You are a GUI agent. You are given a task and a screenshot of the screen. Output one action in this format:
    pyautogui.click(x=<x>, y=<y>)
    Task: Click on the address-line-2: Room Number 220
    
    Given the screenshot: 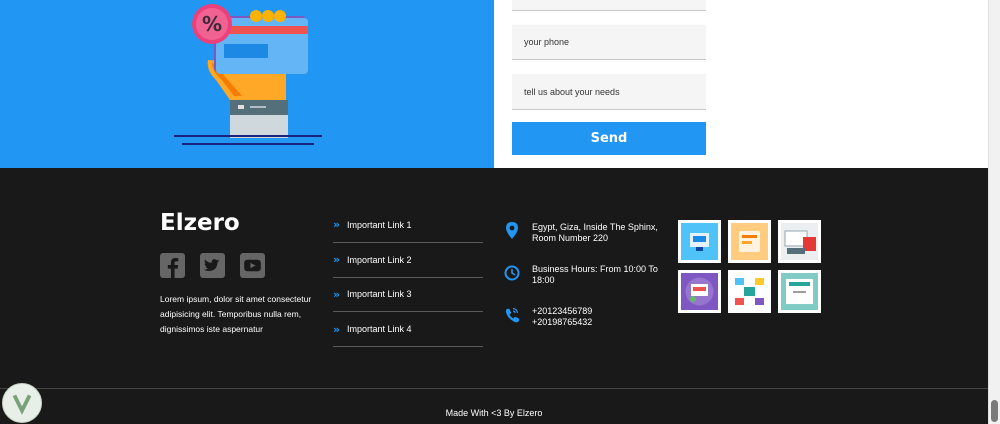 What is the action you would take?
    pyautogui.click(x=570, y=238)
    